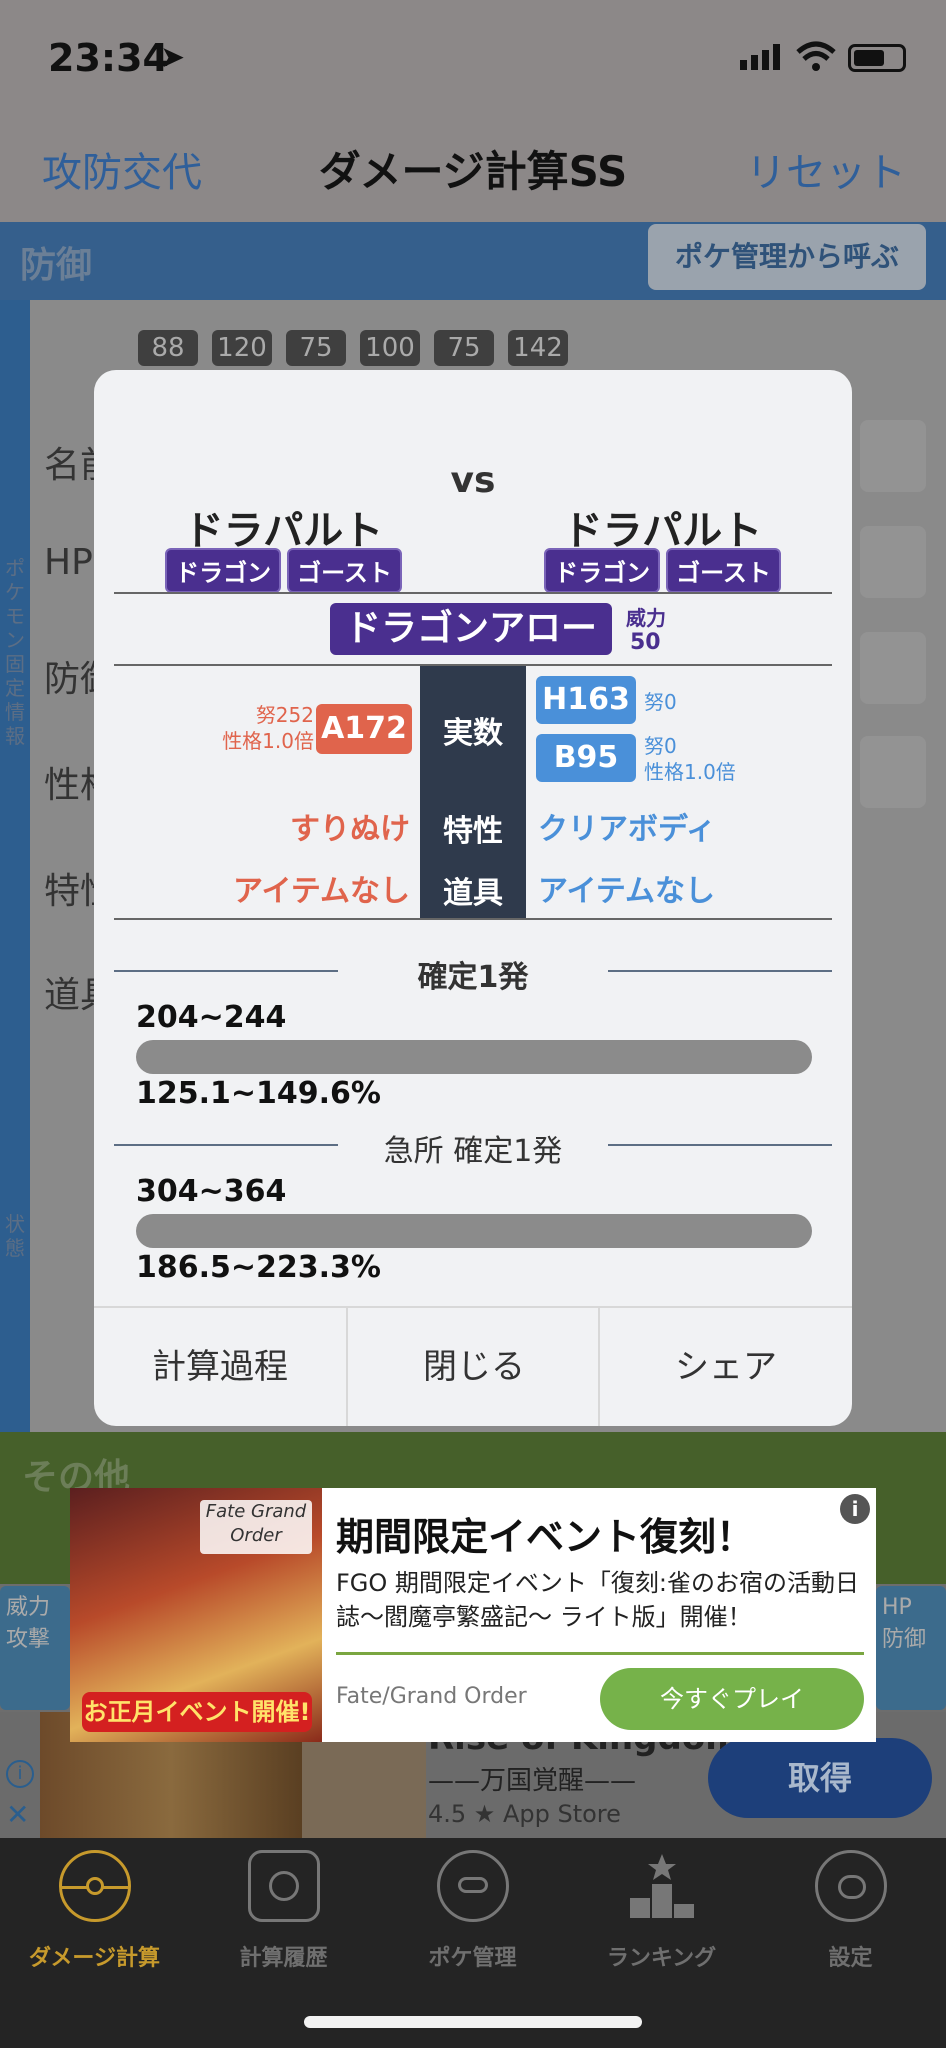 This screenshot has width=946, height=2048. What do you see at coordinates (660, 746) in the screenshot?
I see `def-ev: 努0` at bounding box center [660, 746].